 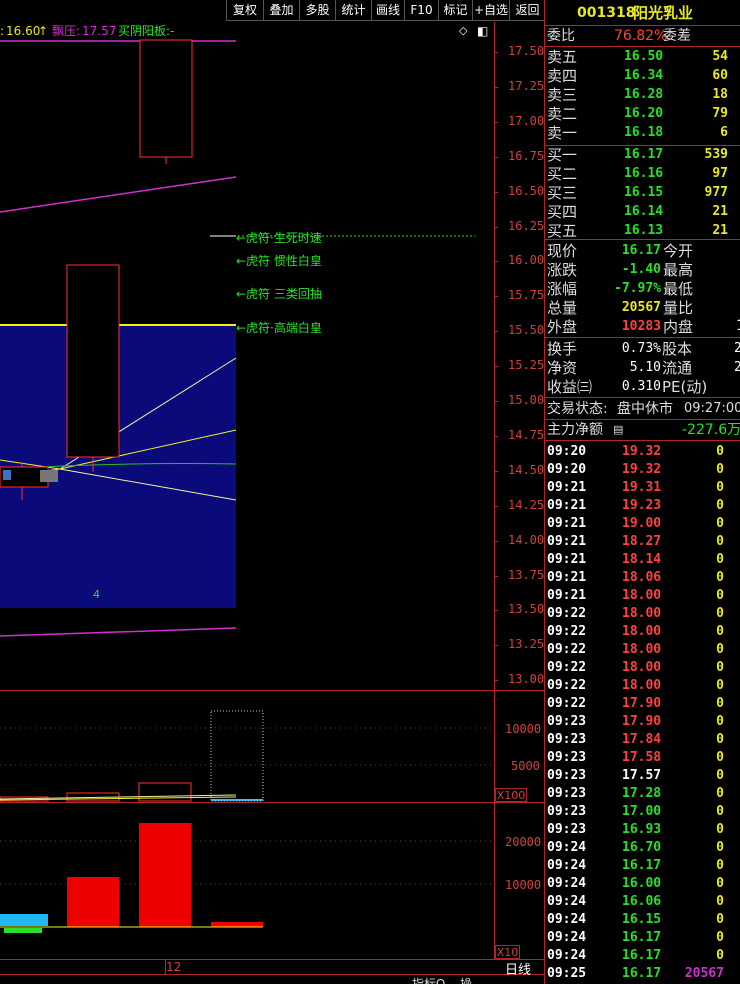 I want to click on main-flow-detail-icon: ▤, so click(x=618, y=430).